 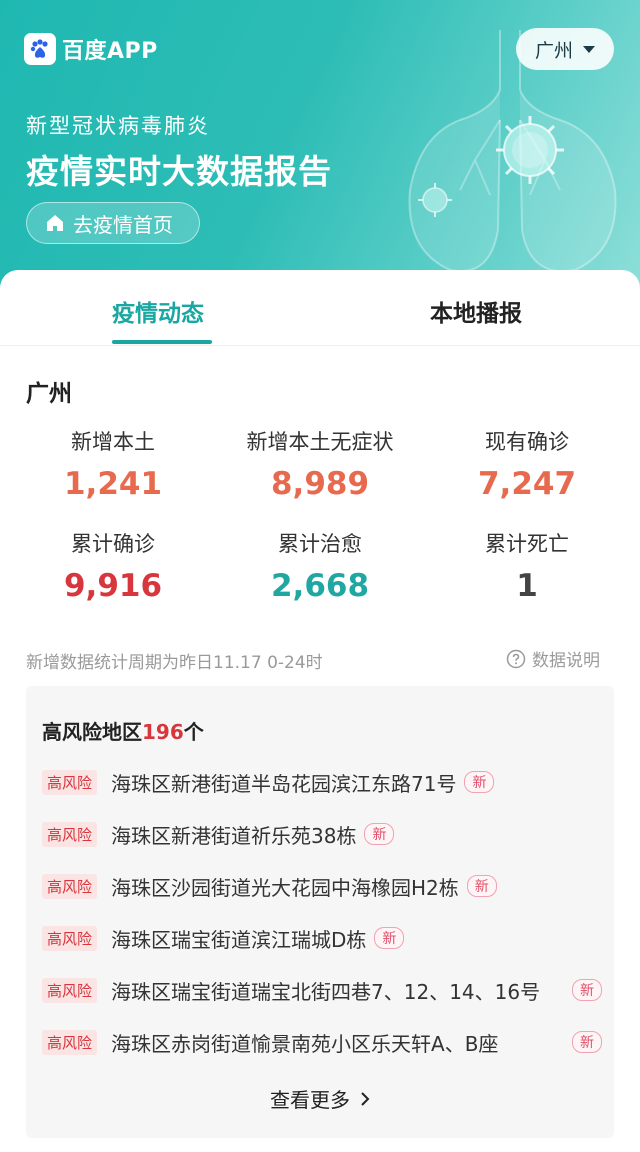 I want to click on tab-bar: 疫情动态 本地播报, so click(x=320, y=308).